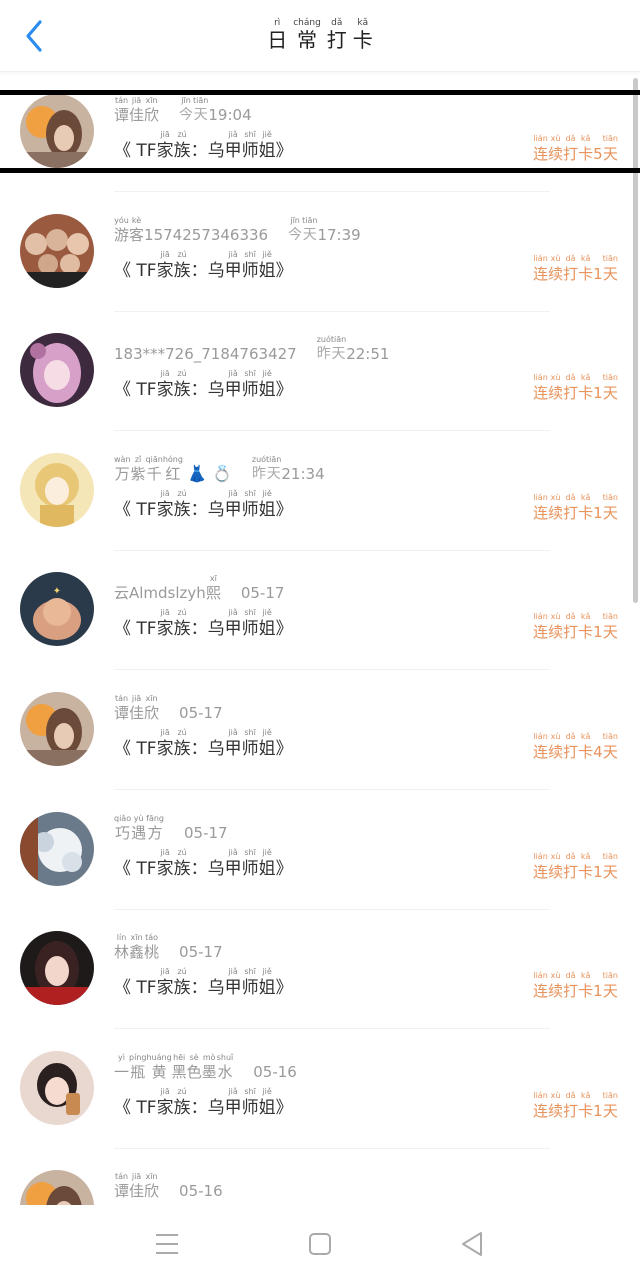 The image size is (640, 1278). What do you see at coordinates (137, 947) in the screenshot?
I see `user-name: lín 林 xīn 鑫 táo 桃` at bounding box center [137, 947].